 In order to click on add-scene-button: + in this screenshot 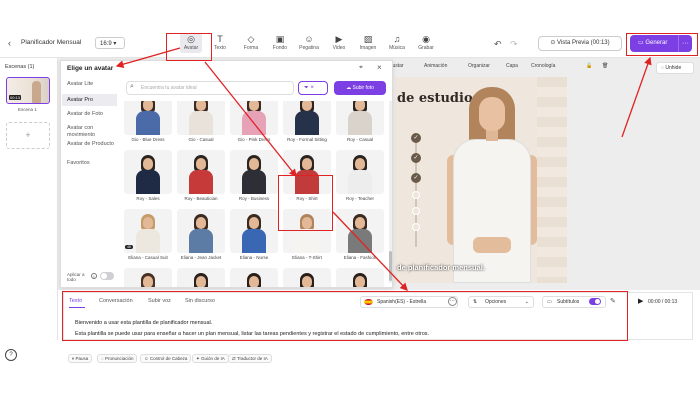, I will do `click(28, 135)`.